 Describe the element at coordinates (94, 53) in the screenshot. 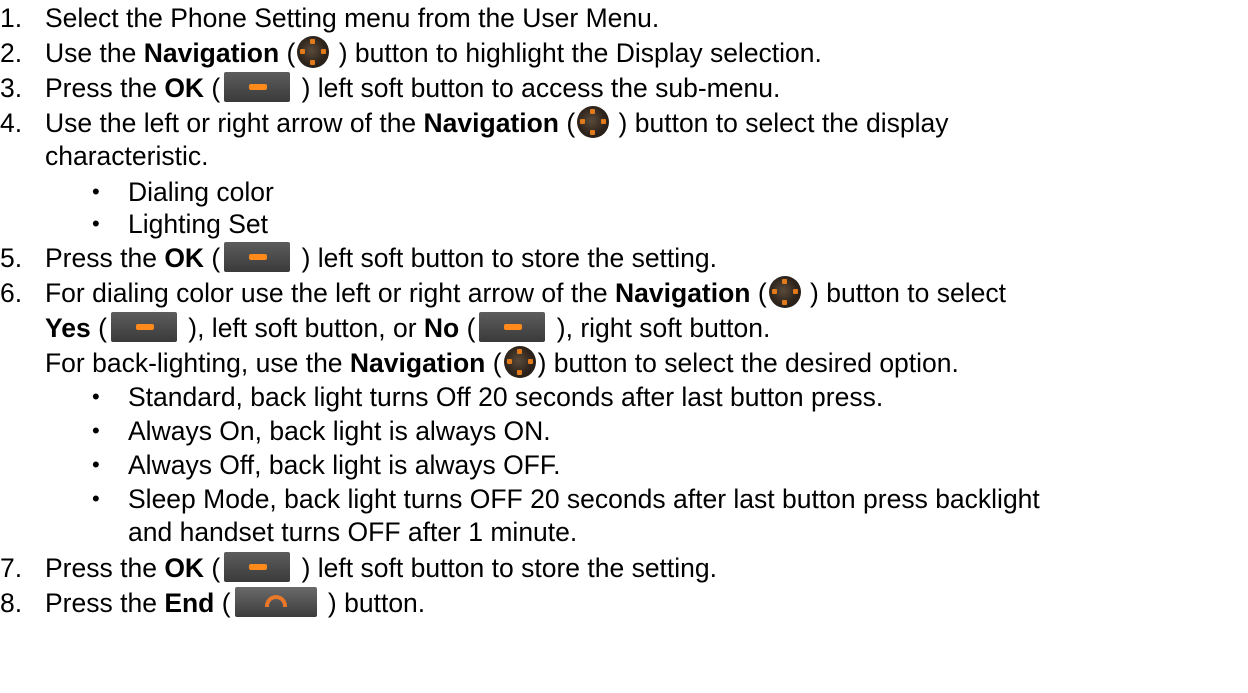

I see `text-run: Use the` at that location.